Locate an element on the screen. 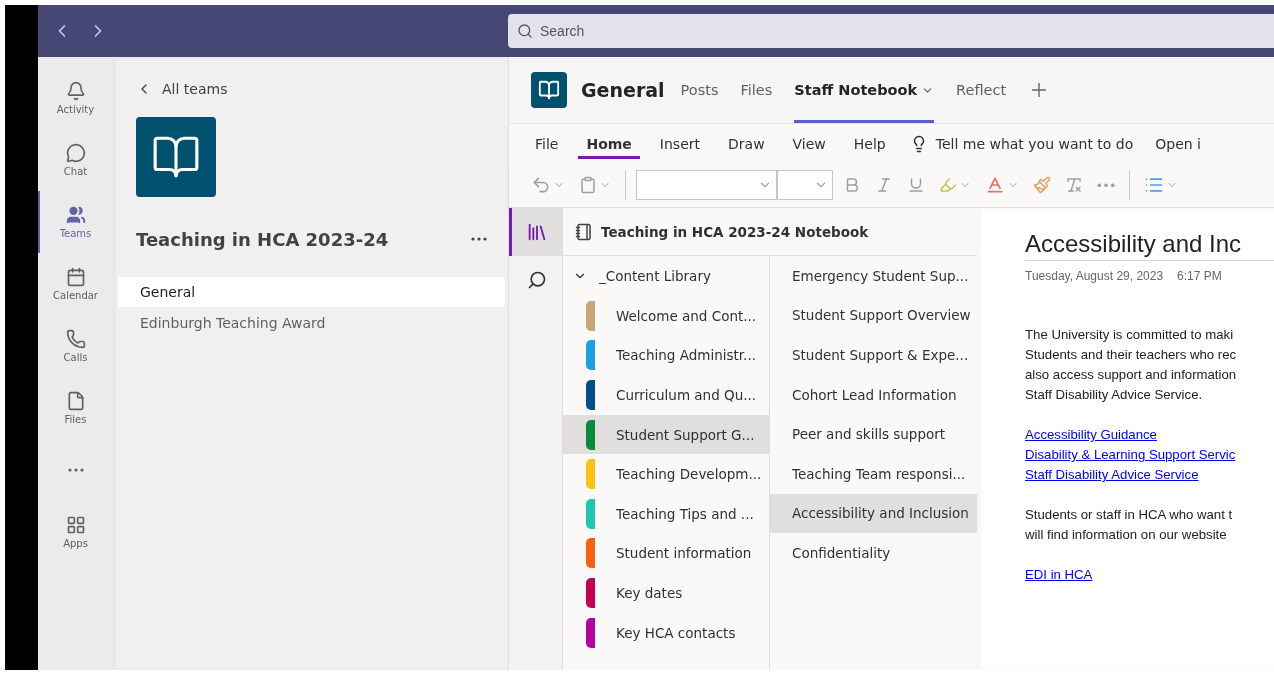 This screenshot has height=677, width=1274. section-group: _Content Library is located at coordinates (666, 276).